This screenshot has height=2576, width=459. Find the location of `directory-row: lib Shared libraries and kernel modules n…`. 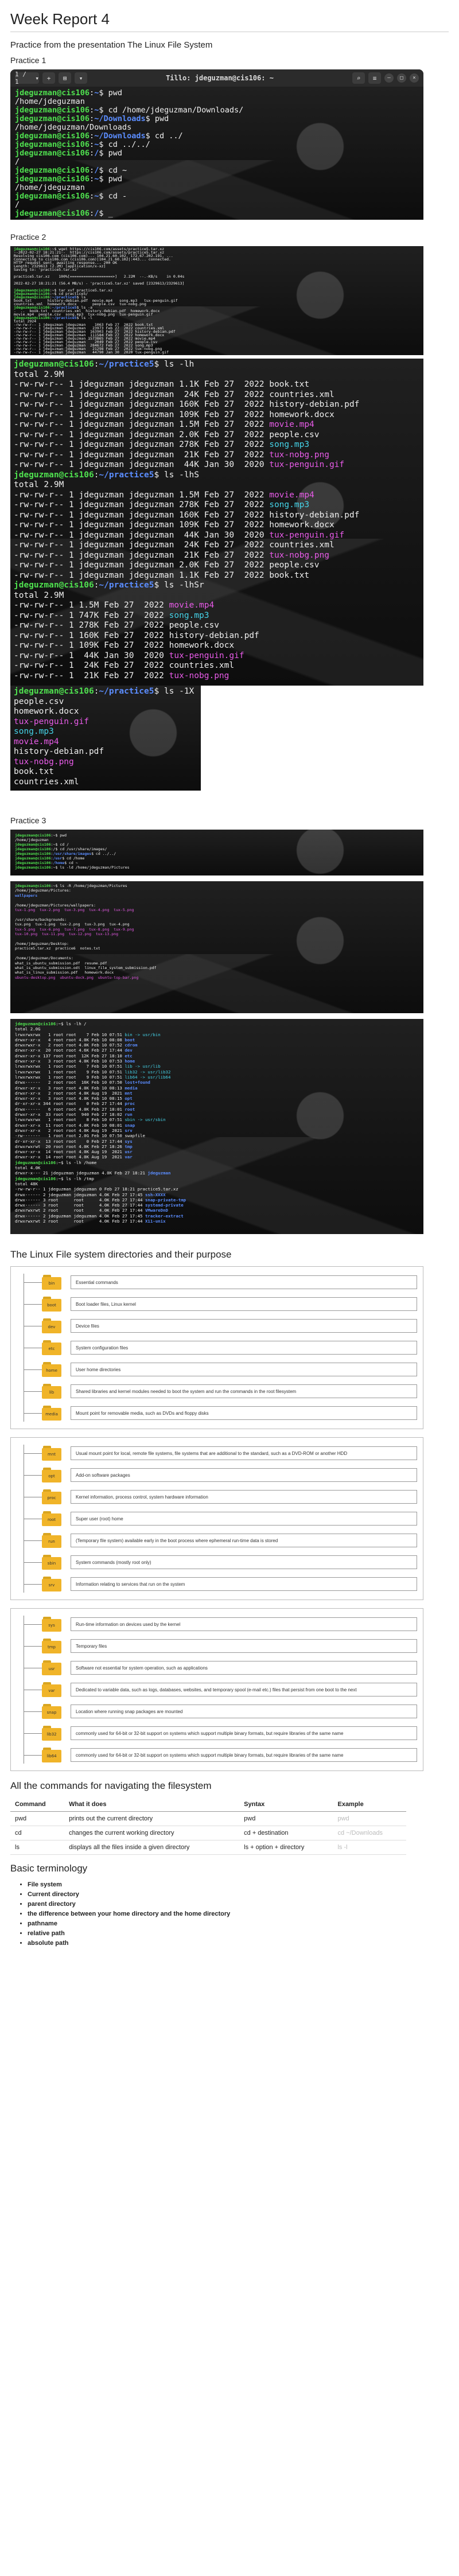

directory-row: lib Shared libraries and kernel modules n… is located at coordinates (217, 1391).